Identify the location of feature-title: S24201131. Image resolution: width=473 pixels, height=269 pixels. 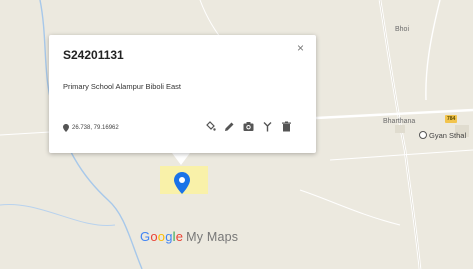
(93, 55).